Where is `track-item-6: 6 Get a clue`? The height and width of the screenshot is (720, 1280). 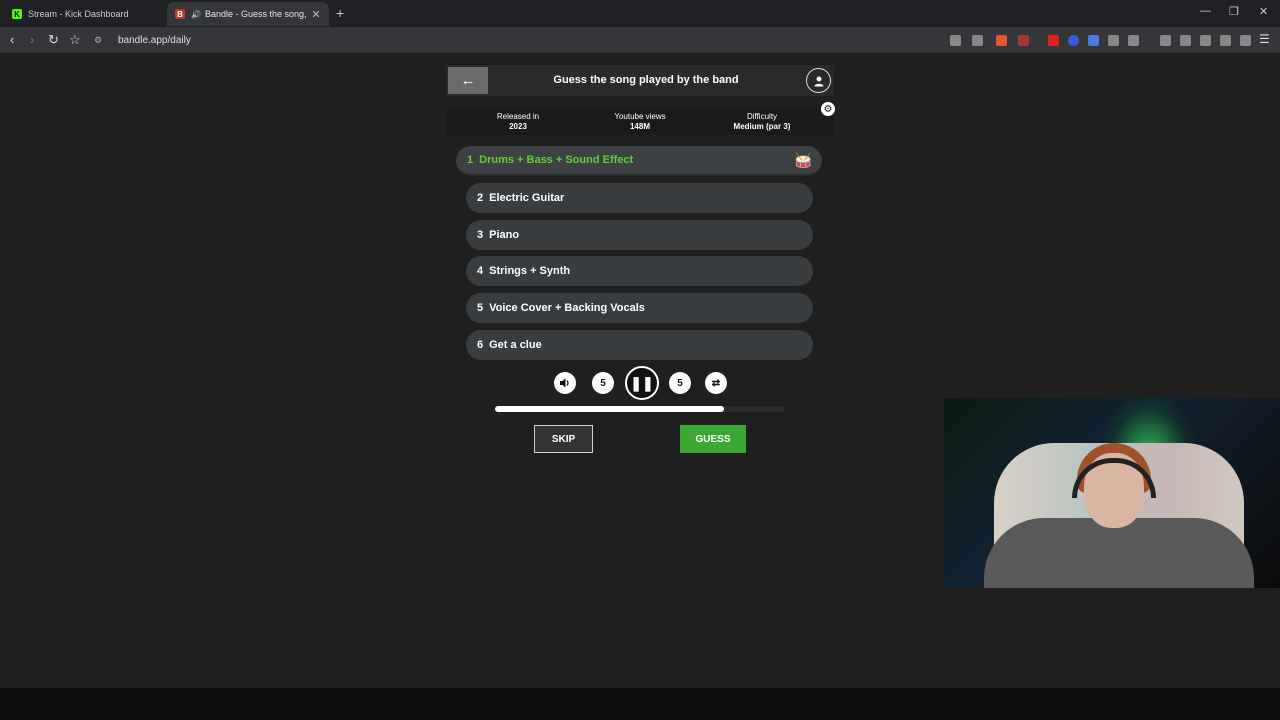
track-item-6: 6 Get a clue is located at coordinates (639, 345).